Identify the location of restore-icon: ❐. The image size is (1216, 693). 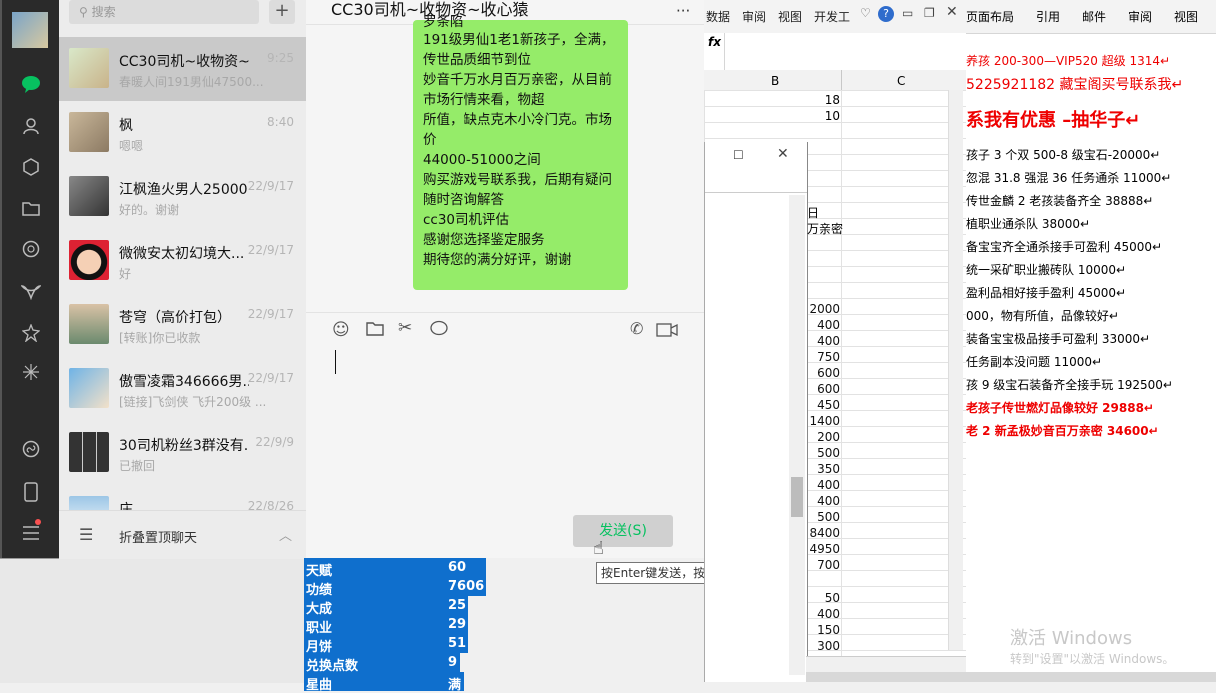
(929, 13).